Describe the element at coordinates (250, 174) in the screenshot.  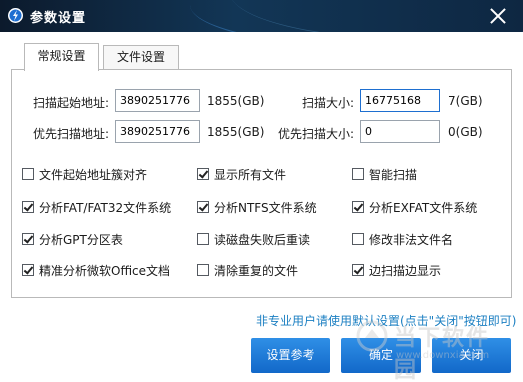
I see `option-label: 显示所有文件` at that location.